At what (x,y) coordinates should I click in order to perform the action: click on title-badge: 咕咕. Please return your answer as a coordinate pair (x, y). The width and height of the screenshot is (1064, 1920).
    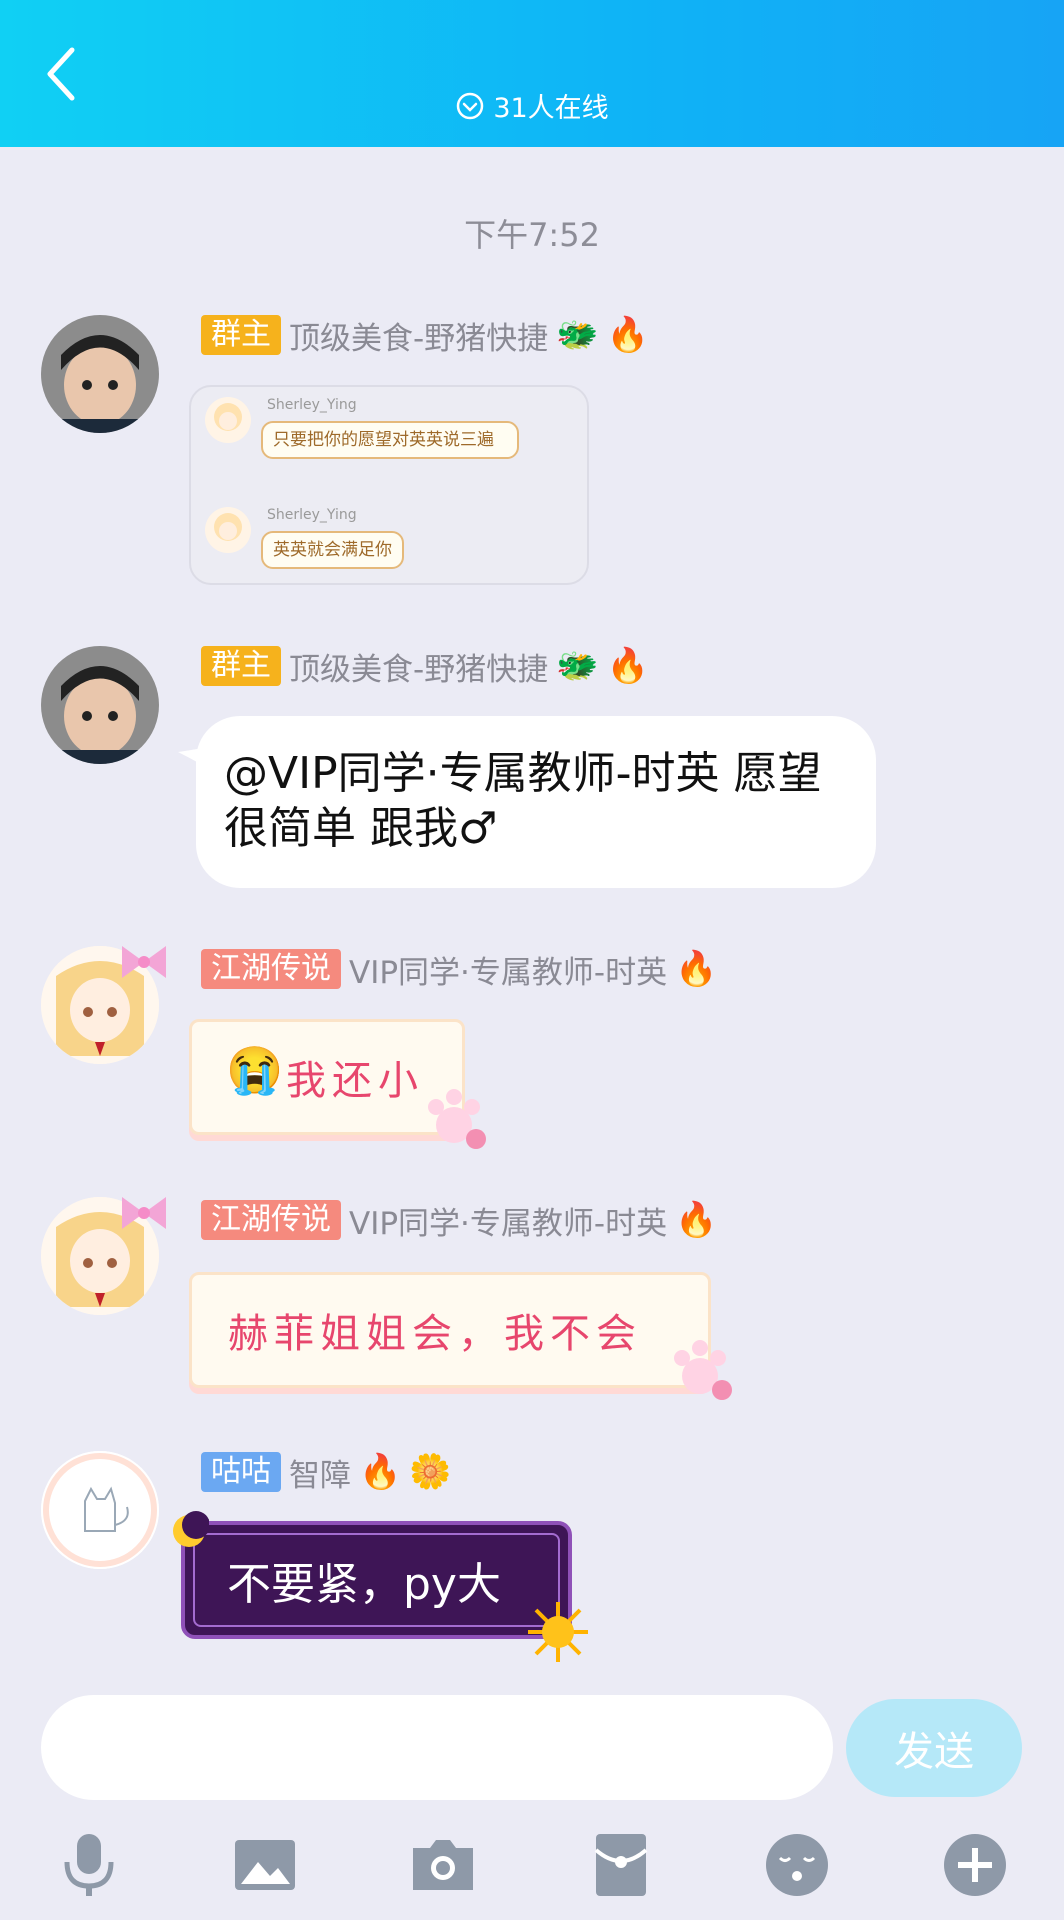
    Looking at the image, I should click on (241, 1472).